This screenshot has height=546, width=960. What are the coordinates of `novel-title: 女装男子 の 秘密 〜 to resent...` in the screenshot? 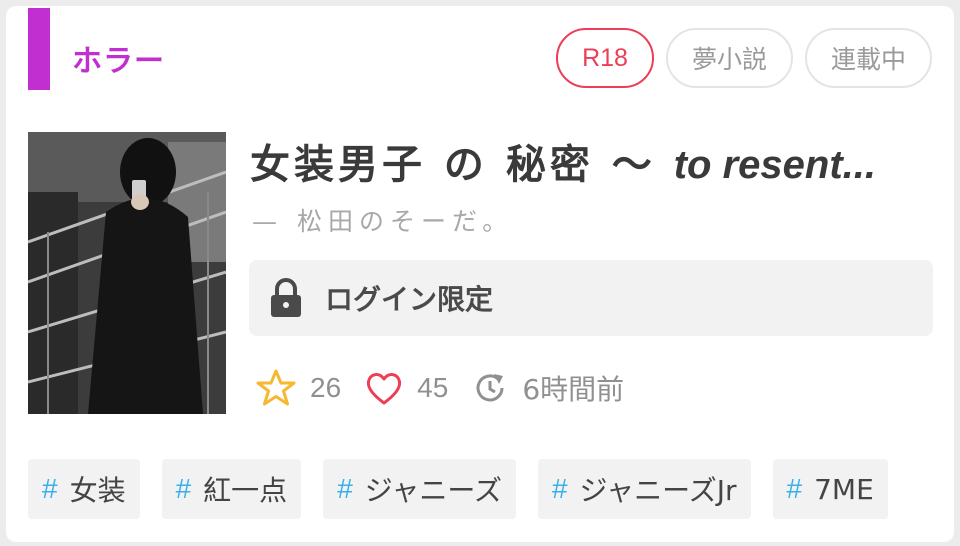 It's located at (595, 162).